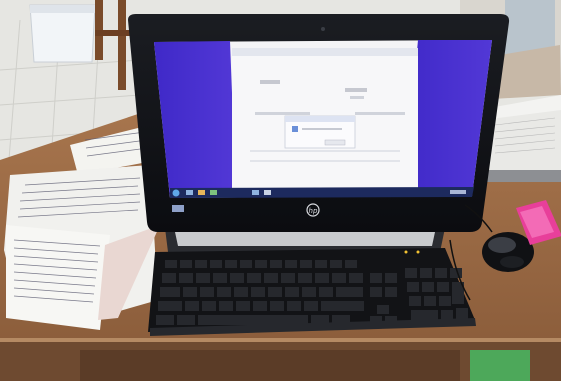 This screenshot has height=381, width=561. I want to click on start-button-icon, so click(176, 193).